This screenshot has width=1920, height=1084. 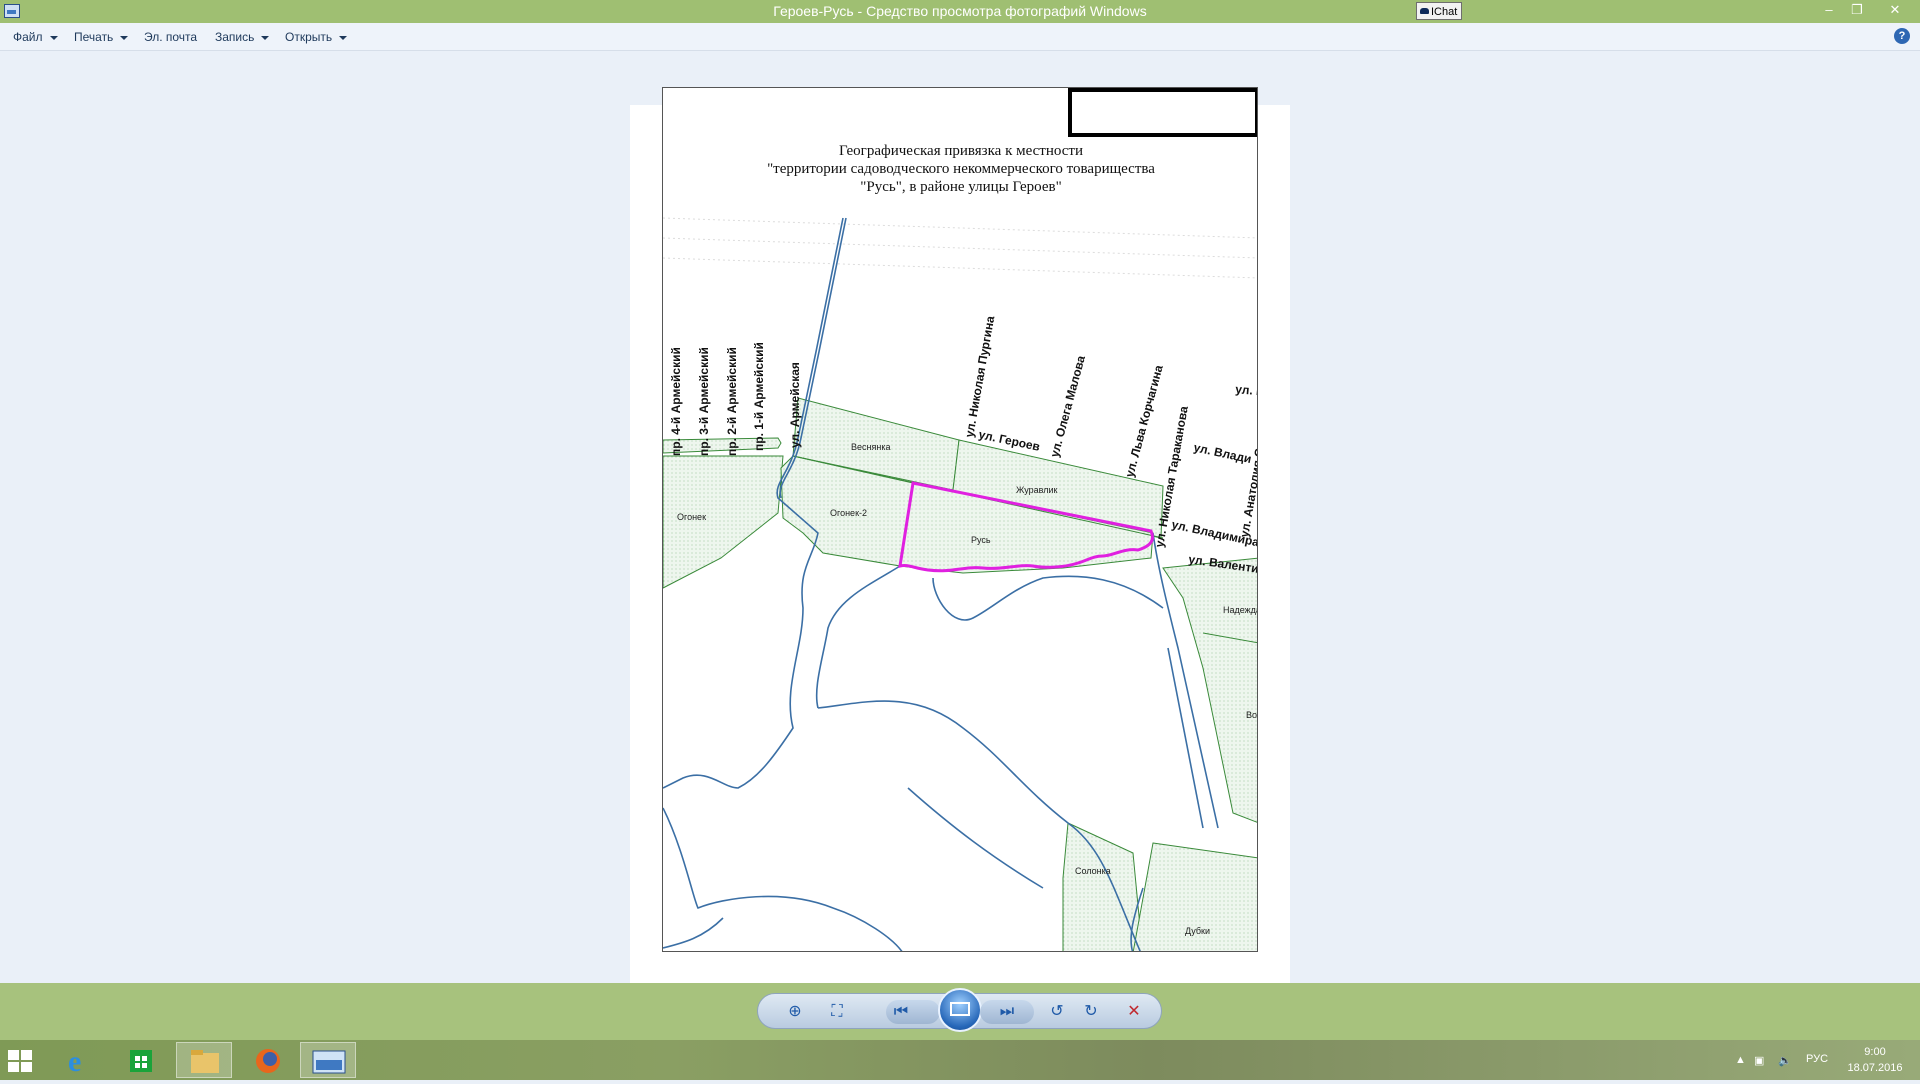 I want to click on next-icon: ⏭, so click(x=1007, y=1012).